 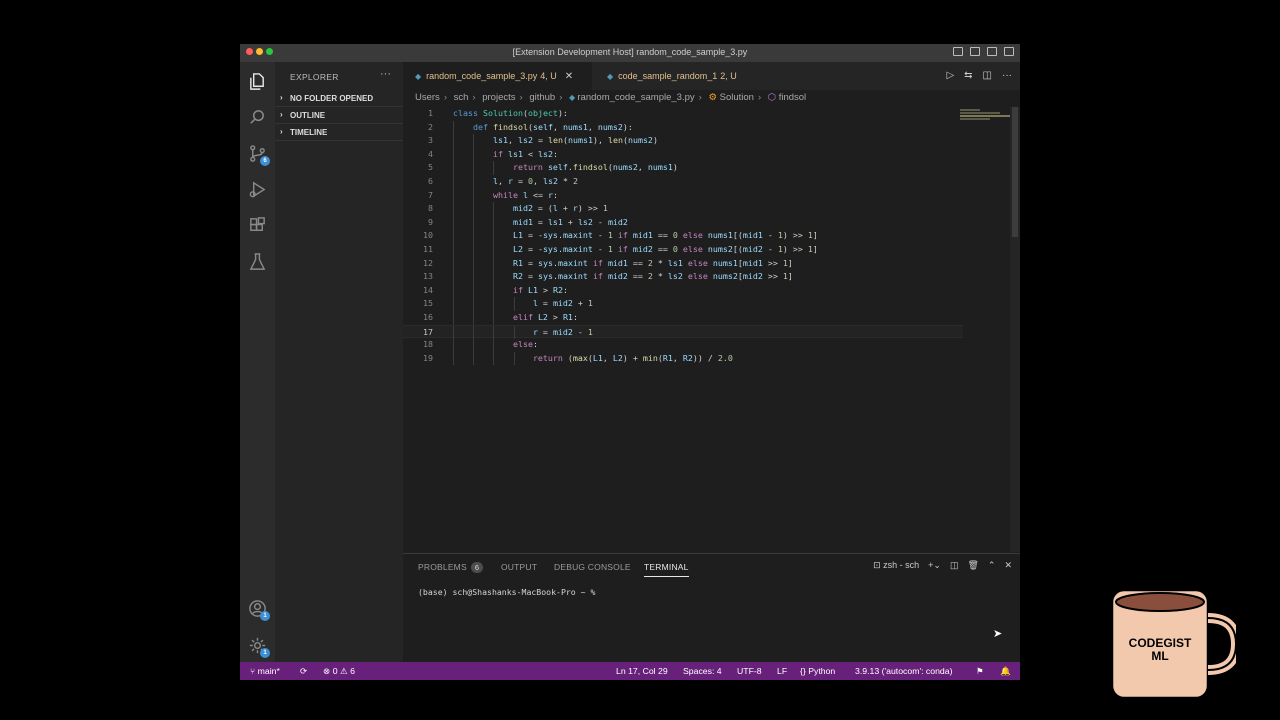 I want to click on problems-status: ⊗ 0 ⚠ 6, so click(x=339, y=671).